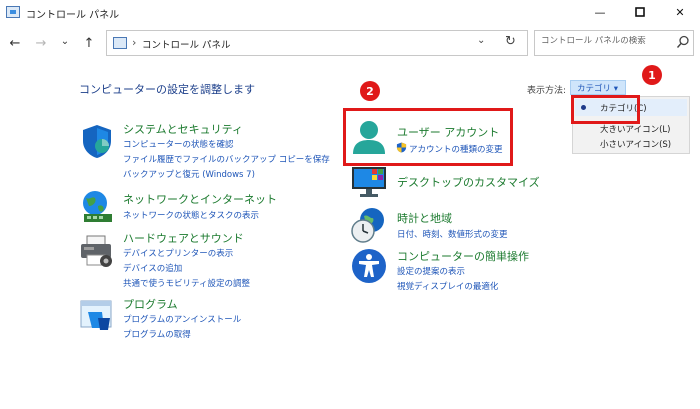  What do you see at coordinates (367, 225) in the screenshot?
I see `clock-globe-icon` at bounding box center [367, 225].